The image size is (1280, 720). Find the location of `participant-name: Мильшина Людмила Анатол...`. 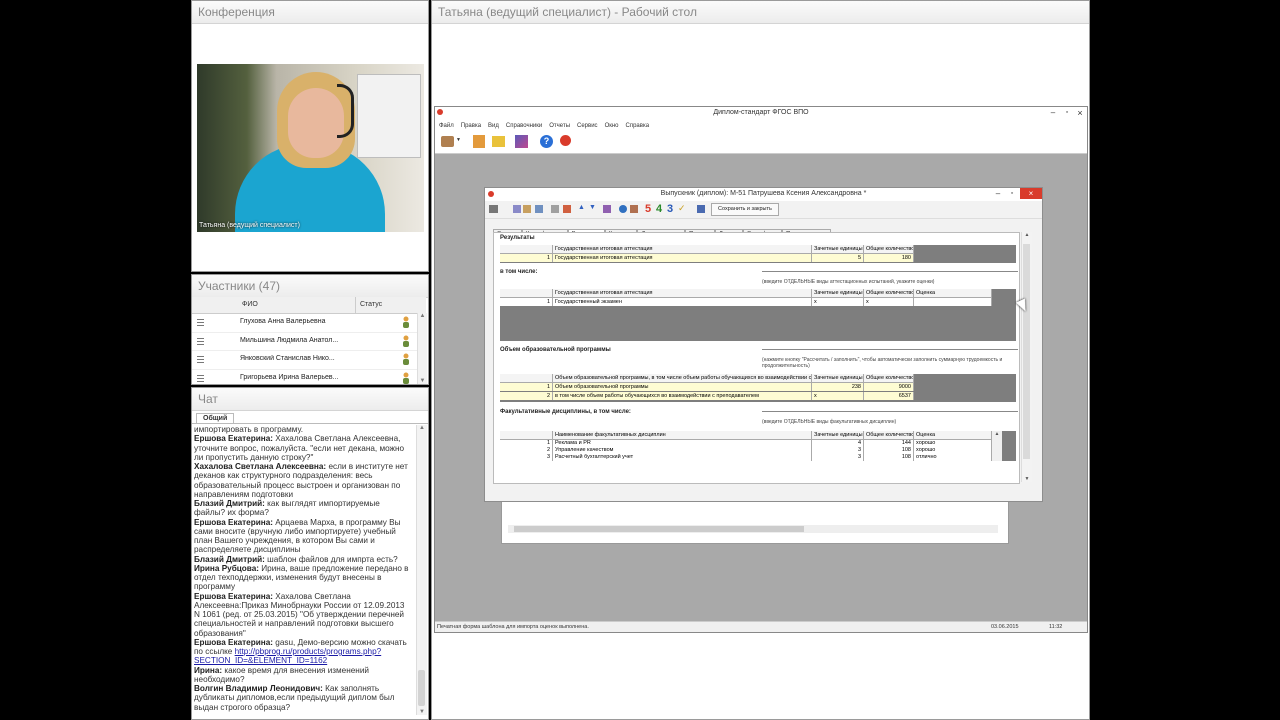

participant-name: Мильшина Людмила Анатол... is located at coordinates (289, 340).